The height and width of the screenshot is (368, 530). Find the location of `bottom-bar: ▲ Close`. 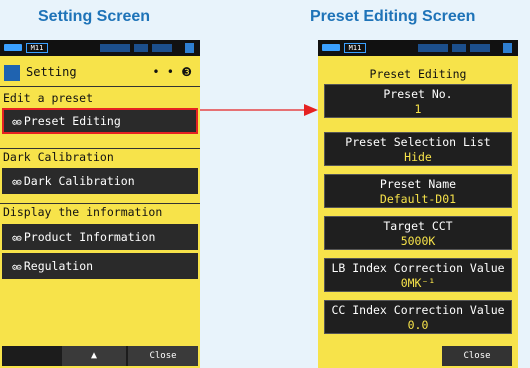

bottom-bar: ▲ Close is located at coordinates (100, 356).